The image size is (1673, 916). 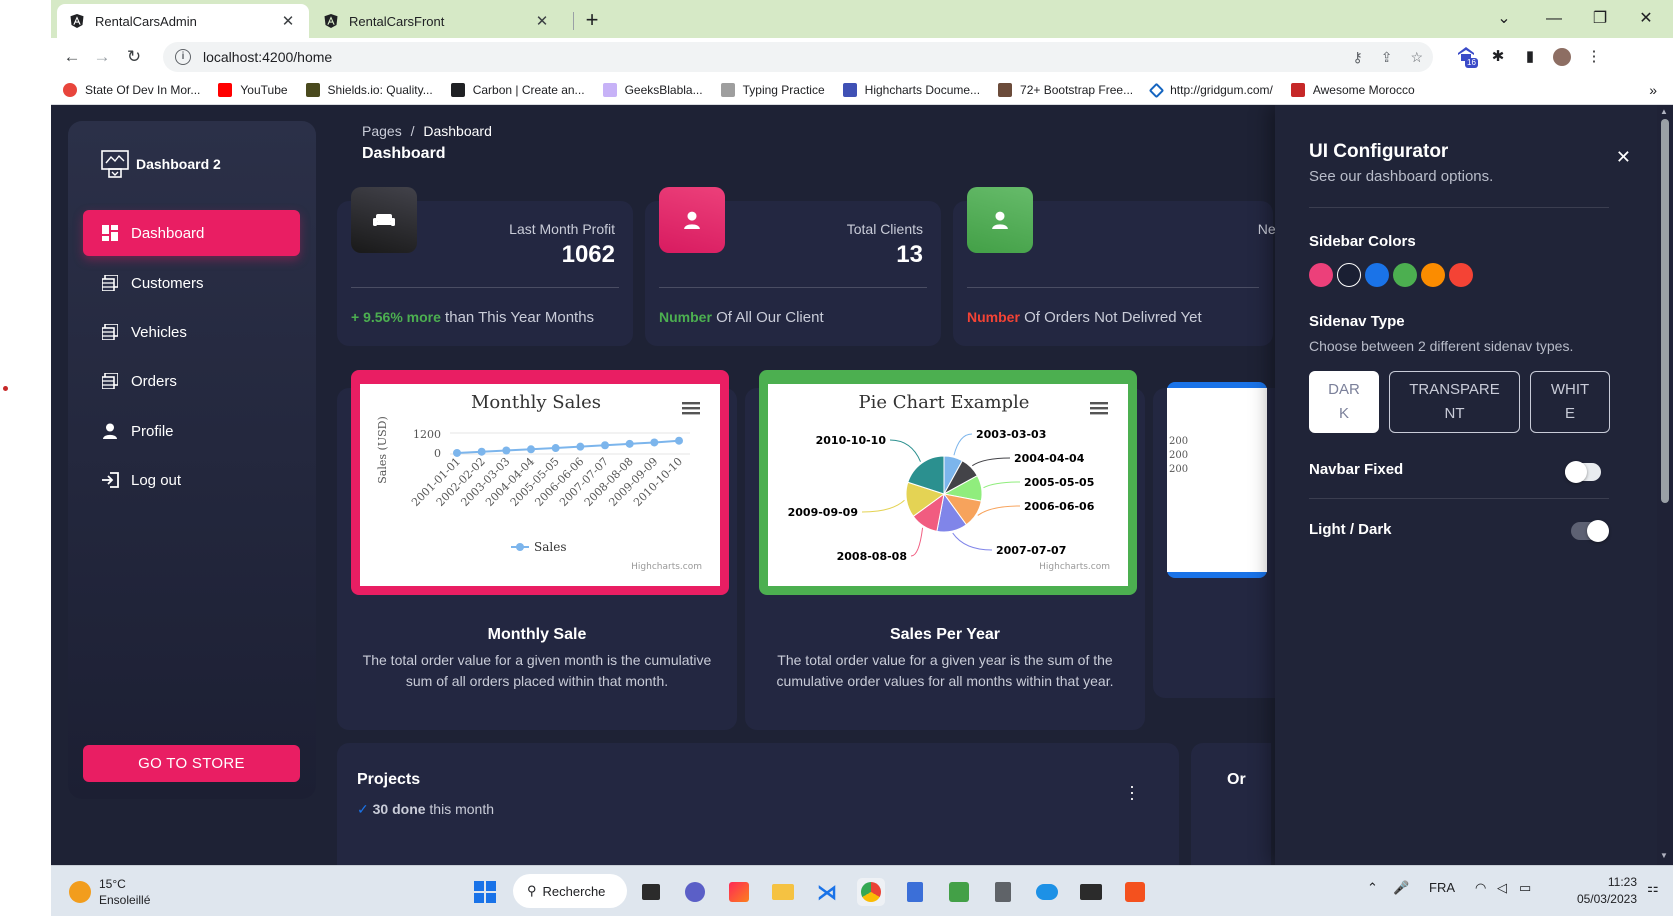 What do you see at coordinates (651, 892) in the screenshot?
I see `task-view-icon` at bounding box center [651, 892].